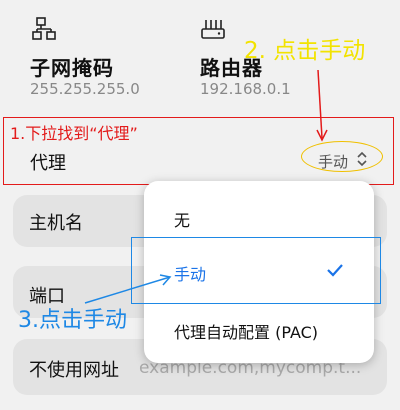  Describe the element at coordinates (246, 331) in the screenshot. I see `menu-option-pac: 代理自动配置 (PAC)` at that location.